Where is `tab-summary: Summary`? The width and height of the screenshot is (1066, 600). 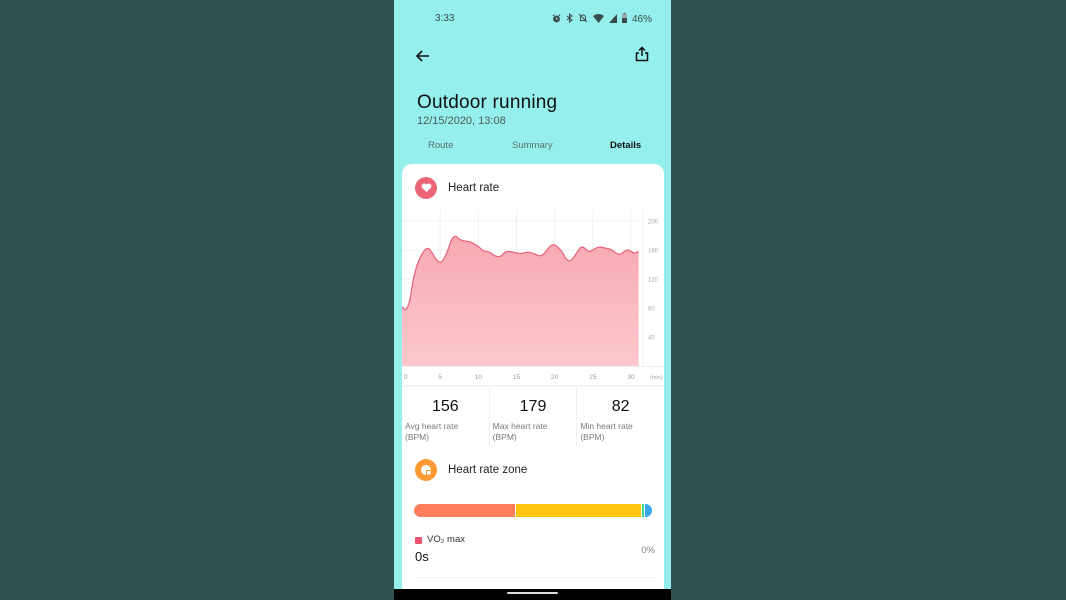
tab-summary: Summary is located at coordinates (532, 145).